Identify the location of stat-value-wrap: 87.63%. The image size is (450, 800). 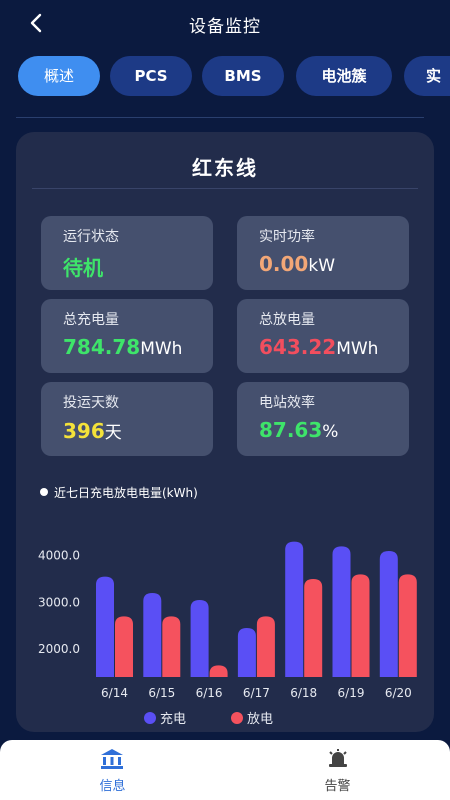
(298, 430).